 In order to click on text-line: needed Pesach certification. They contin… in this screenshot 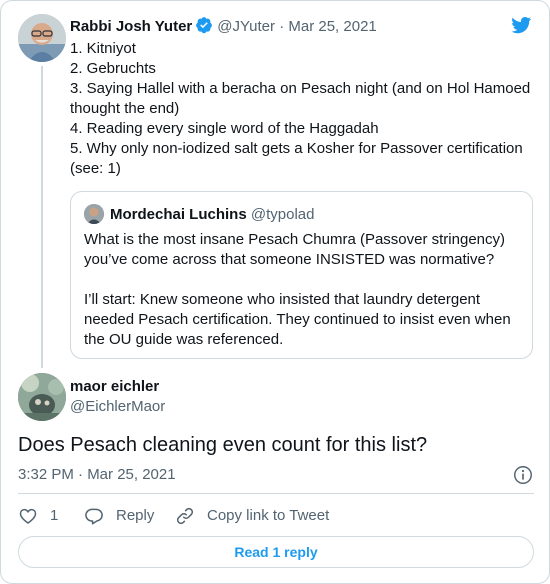, I will do `click(297, 319)`.